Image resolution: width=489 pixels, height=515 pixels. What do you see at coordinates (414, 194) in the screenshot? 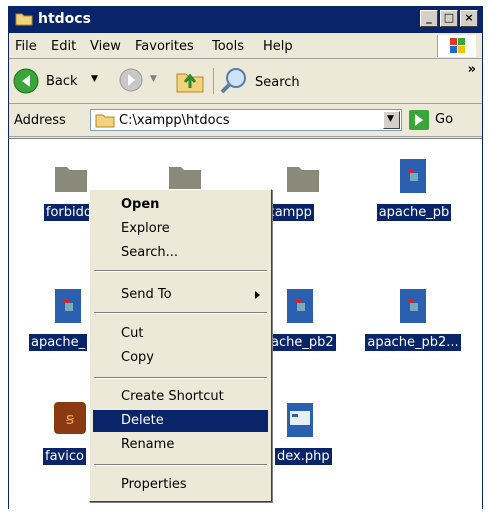
I see `file-item-apache-pb: apache_pb` at bounding box center [414, 194].